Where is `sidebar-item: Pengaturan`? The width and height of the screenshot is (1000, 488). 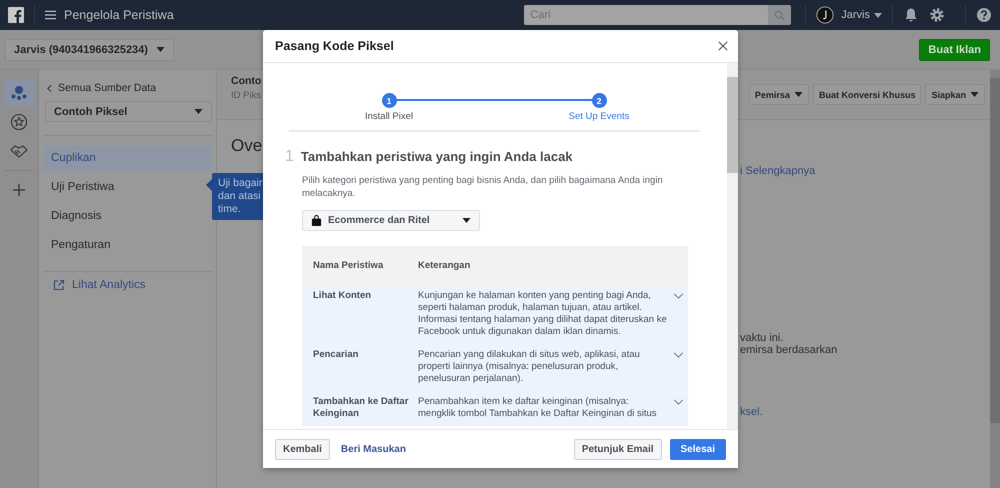 sidebar-item: Pengaturan is located at coordinates (127, 245).